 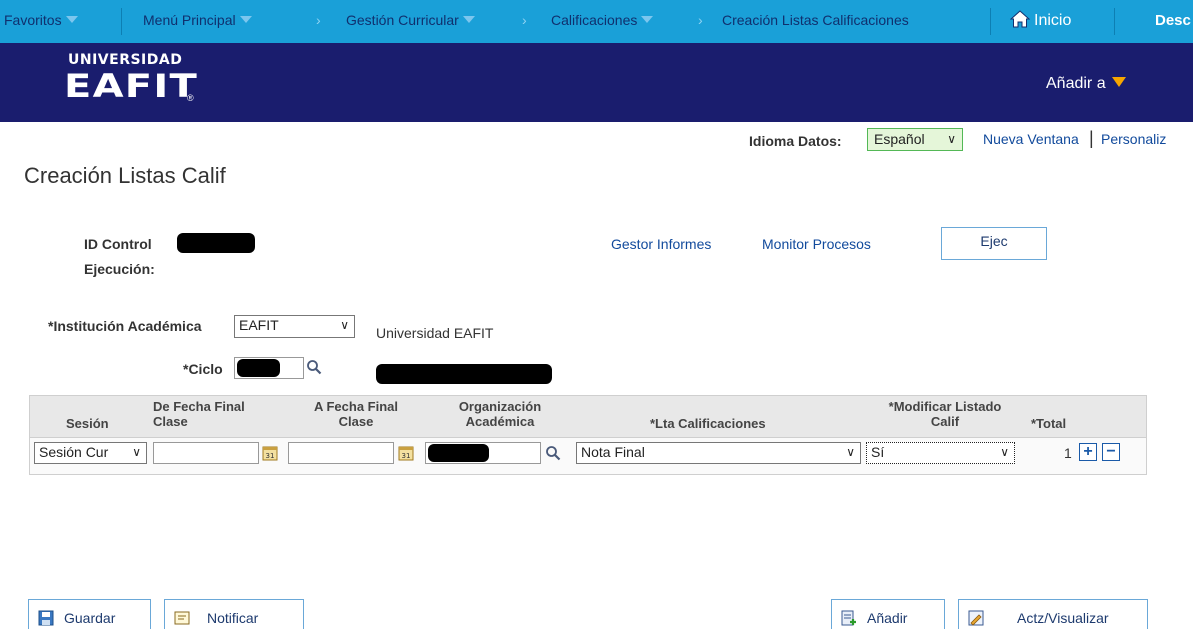 I want to click on save-label: Guardar, so click(x=90, y=618).